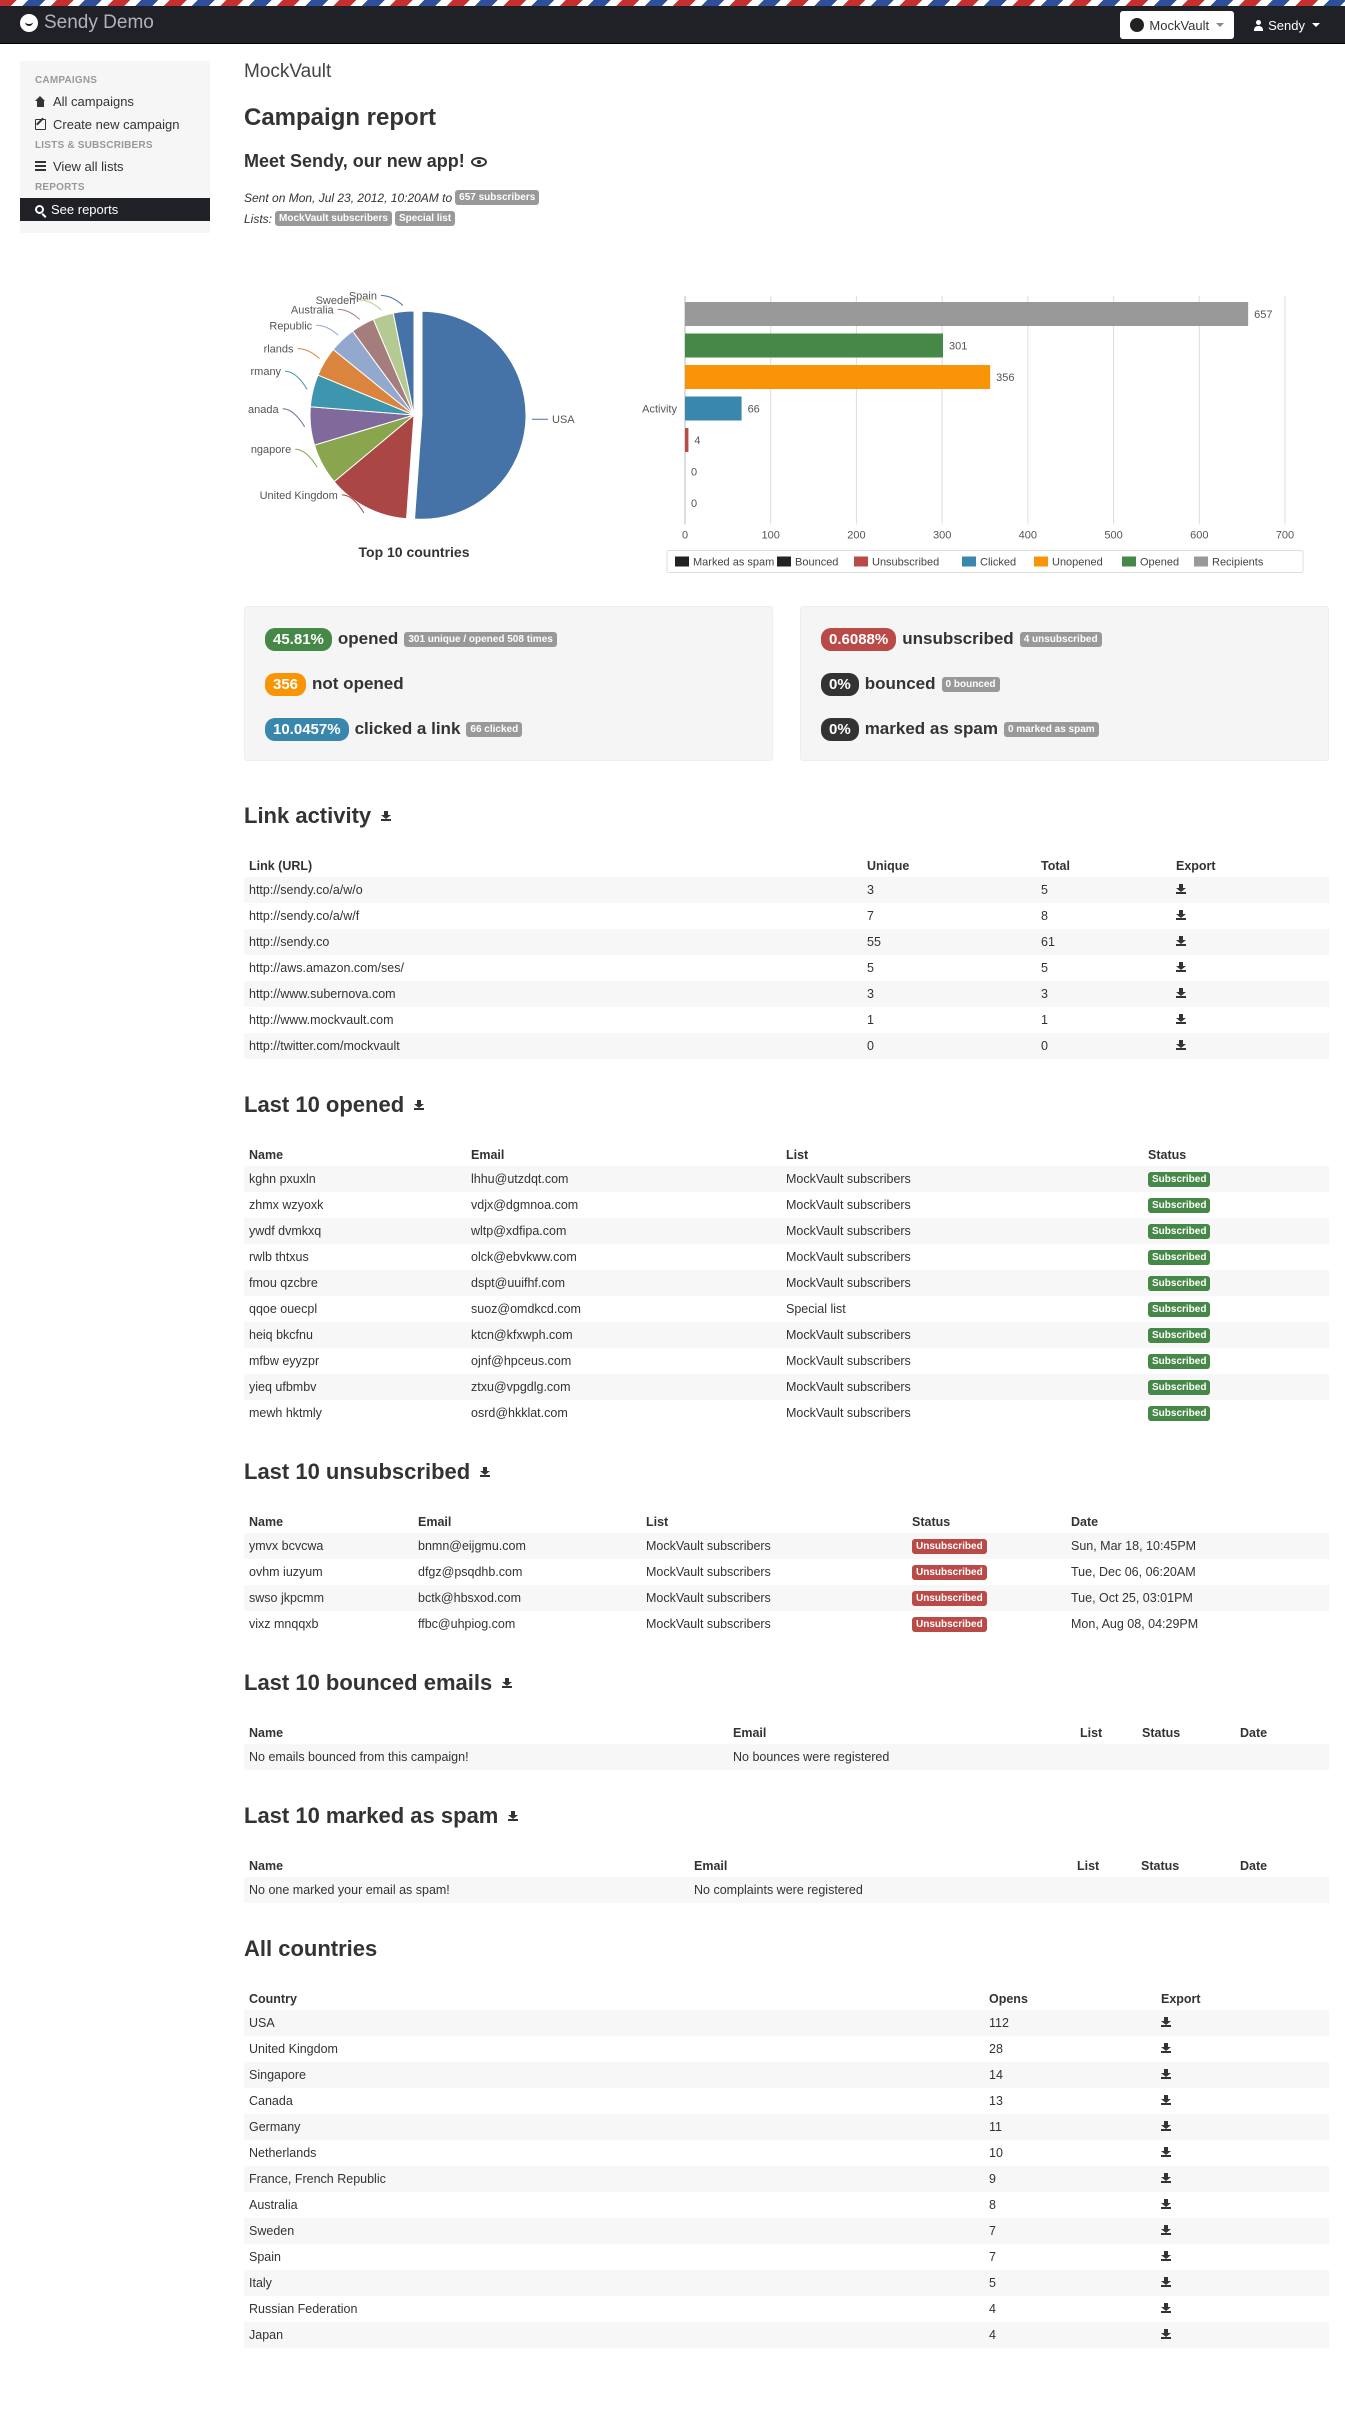 The height and width of the screenshot is (2434, 1345). Describe the element at coordinates (1220, 25) in the screenshot. I see `chevron-down-icon` at that location.